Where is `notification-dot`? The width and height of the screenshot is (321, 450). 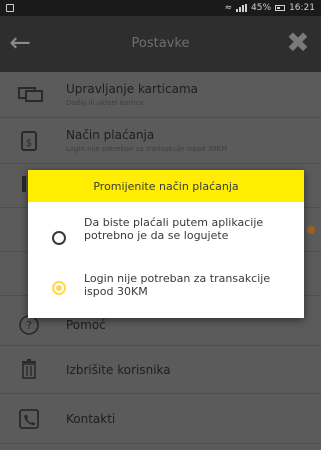 notification-dot is located at coordinates (311, 230).